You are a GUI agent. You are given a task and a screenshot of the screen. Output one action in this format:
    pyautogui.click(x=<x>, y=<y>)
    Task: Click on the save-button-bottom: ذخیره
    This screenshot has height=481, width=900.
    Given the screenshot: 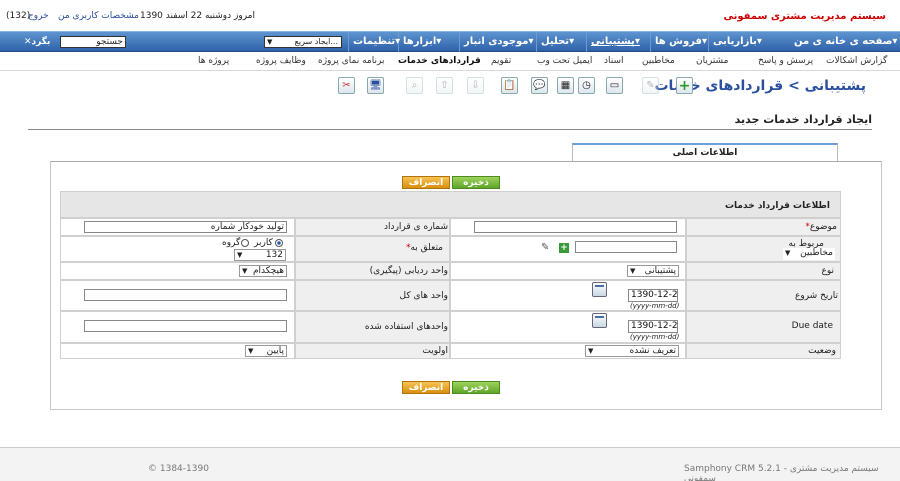 What is the action you would take?
    pyautogui.click(x=476, y=387)
    